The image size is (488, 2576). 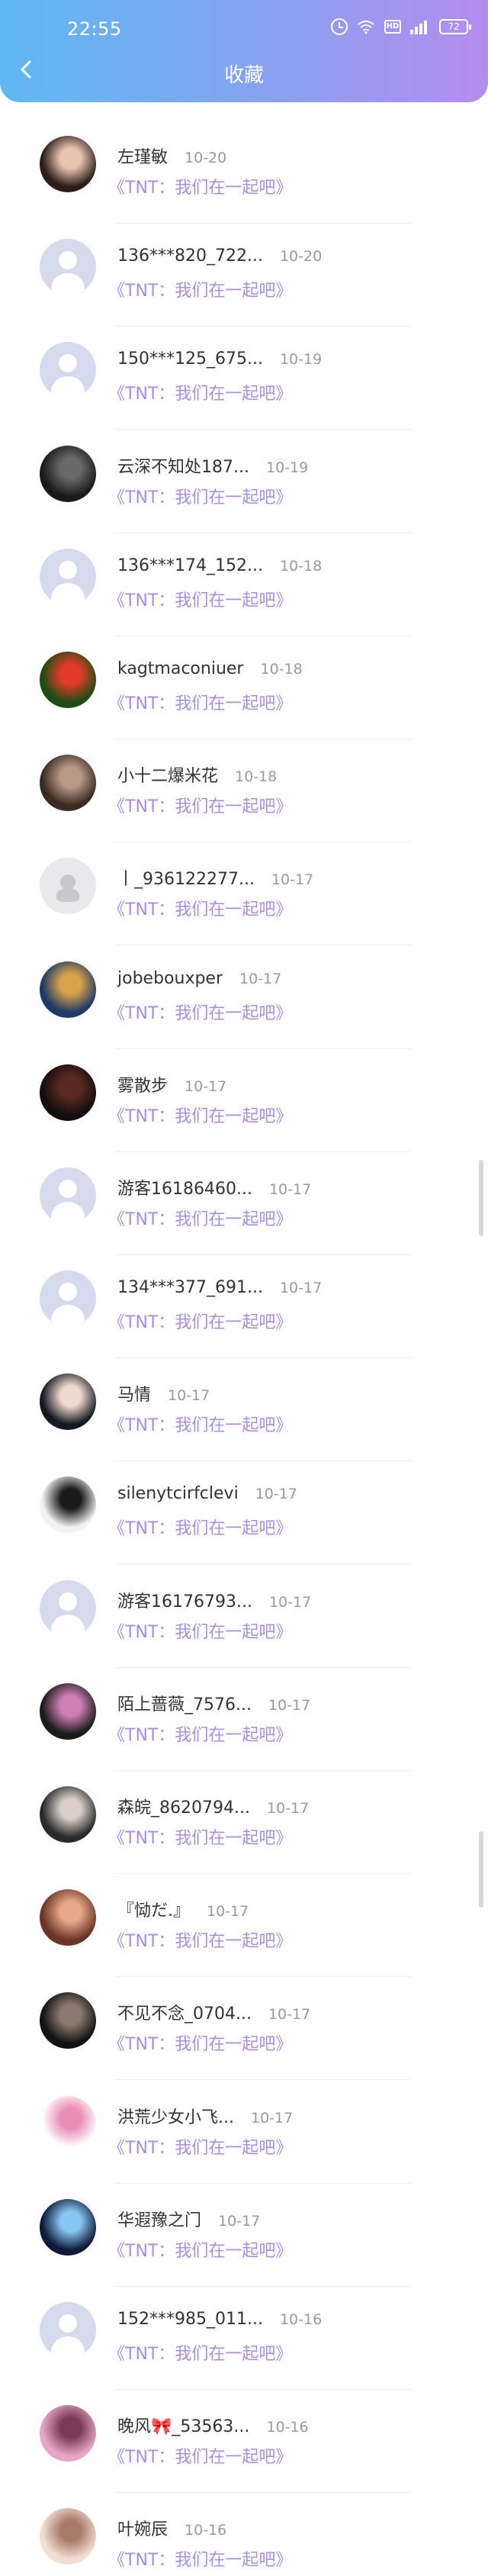 What do you see at coordinates (244, 1514) in the screenshot?
I see `list-item: silenytcirfclevi 10-17 《TNT：我们在一起吧》` at bounding box center [244, 1514].